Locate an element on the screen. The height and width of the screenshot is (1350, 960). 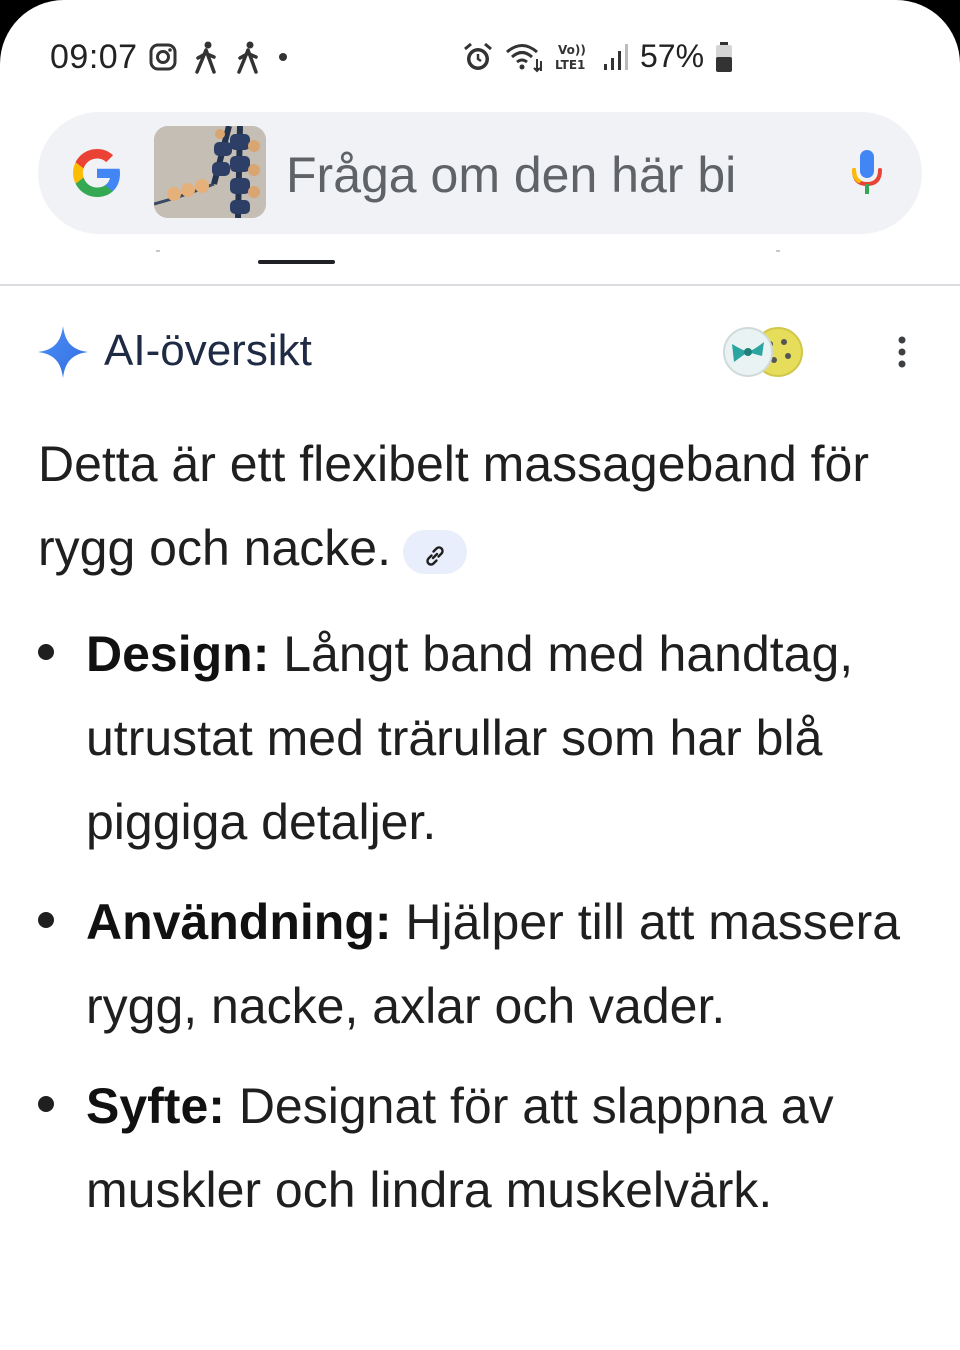
volte-icon: Vo)) LTE1 is located at coordinates (573, 57).